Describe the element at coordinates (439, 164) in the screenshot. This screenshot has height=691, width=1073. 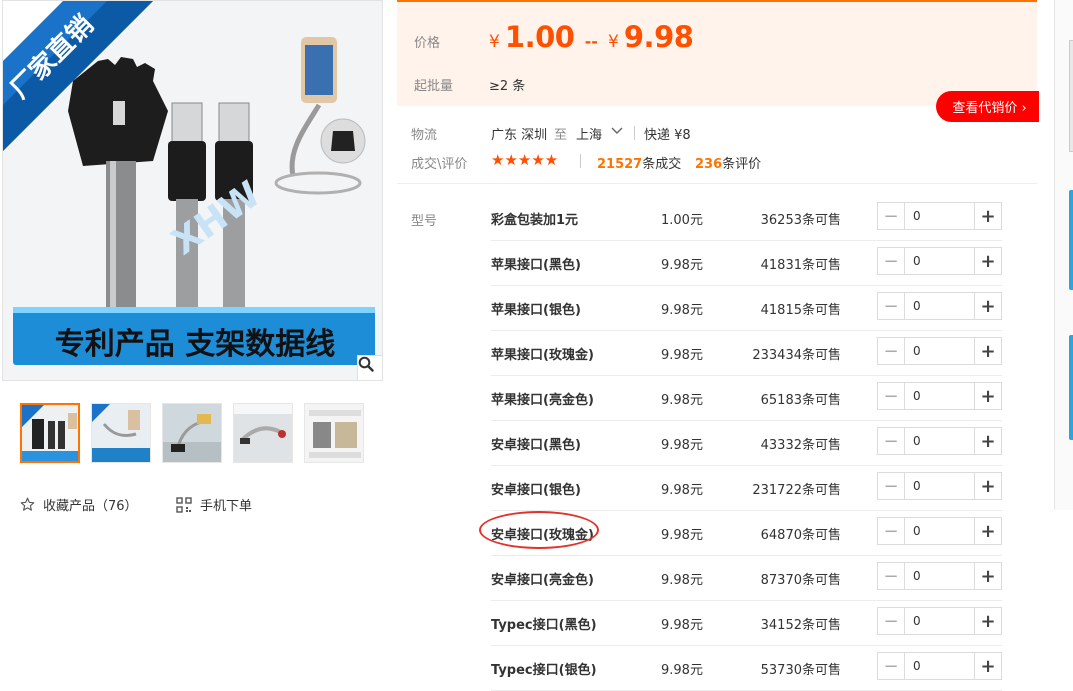
I see `review-label: 成交\评价` at that location.